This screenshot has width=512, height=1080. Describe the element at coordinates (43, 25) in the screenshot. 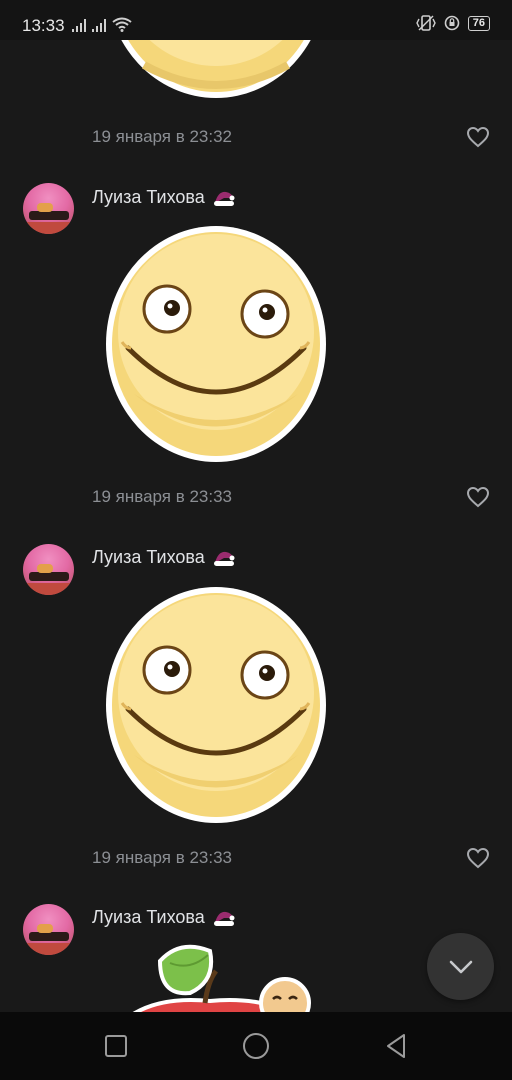

I see `status-time: 13:33` at that location.